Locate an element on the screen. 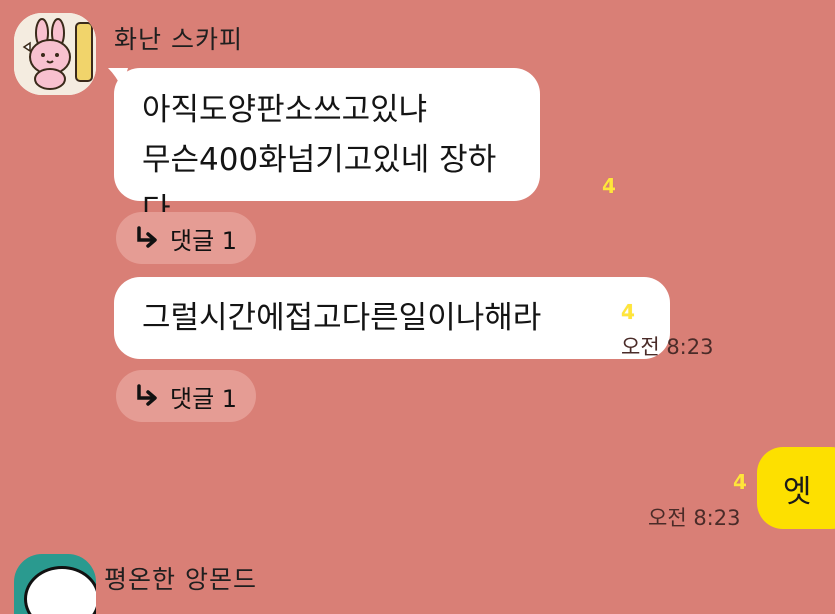 The width and height of the screenshot is (835, 614). my-message-bubble: 엣 is located at coordinates (796, 488).